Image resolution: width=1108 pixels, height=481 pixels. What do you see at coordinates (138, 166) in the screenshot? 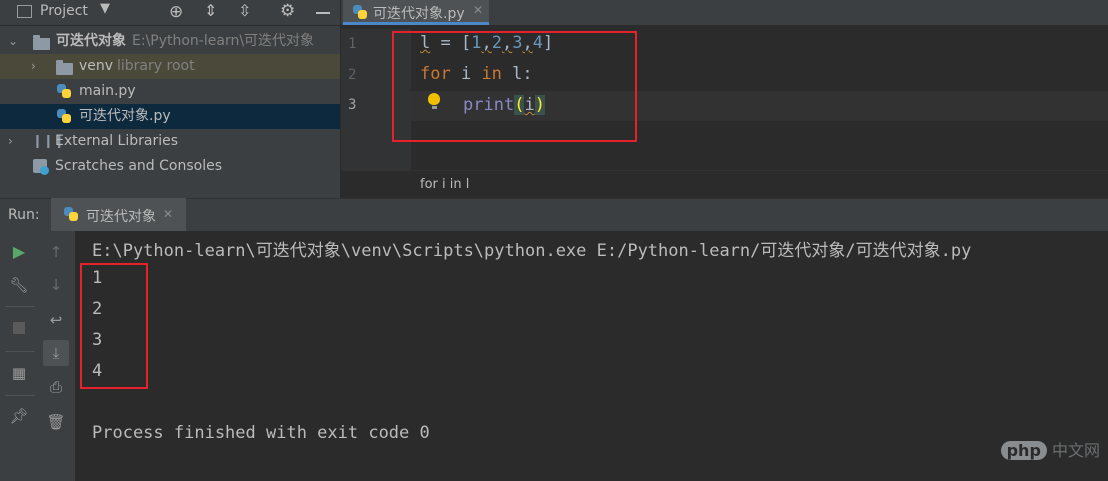
I see `scratches-label: Scratches and Consoles` at bounding box center [138, 166].